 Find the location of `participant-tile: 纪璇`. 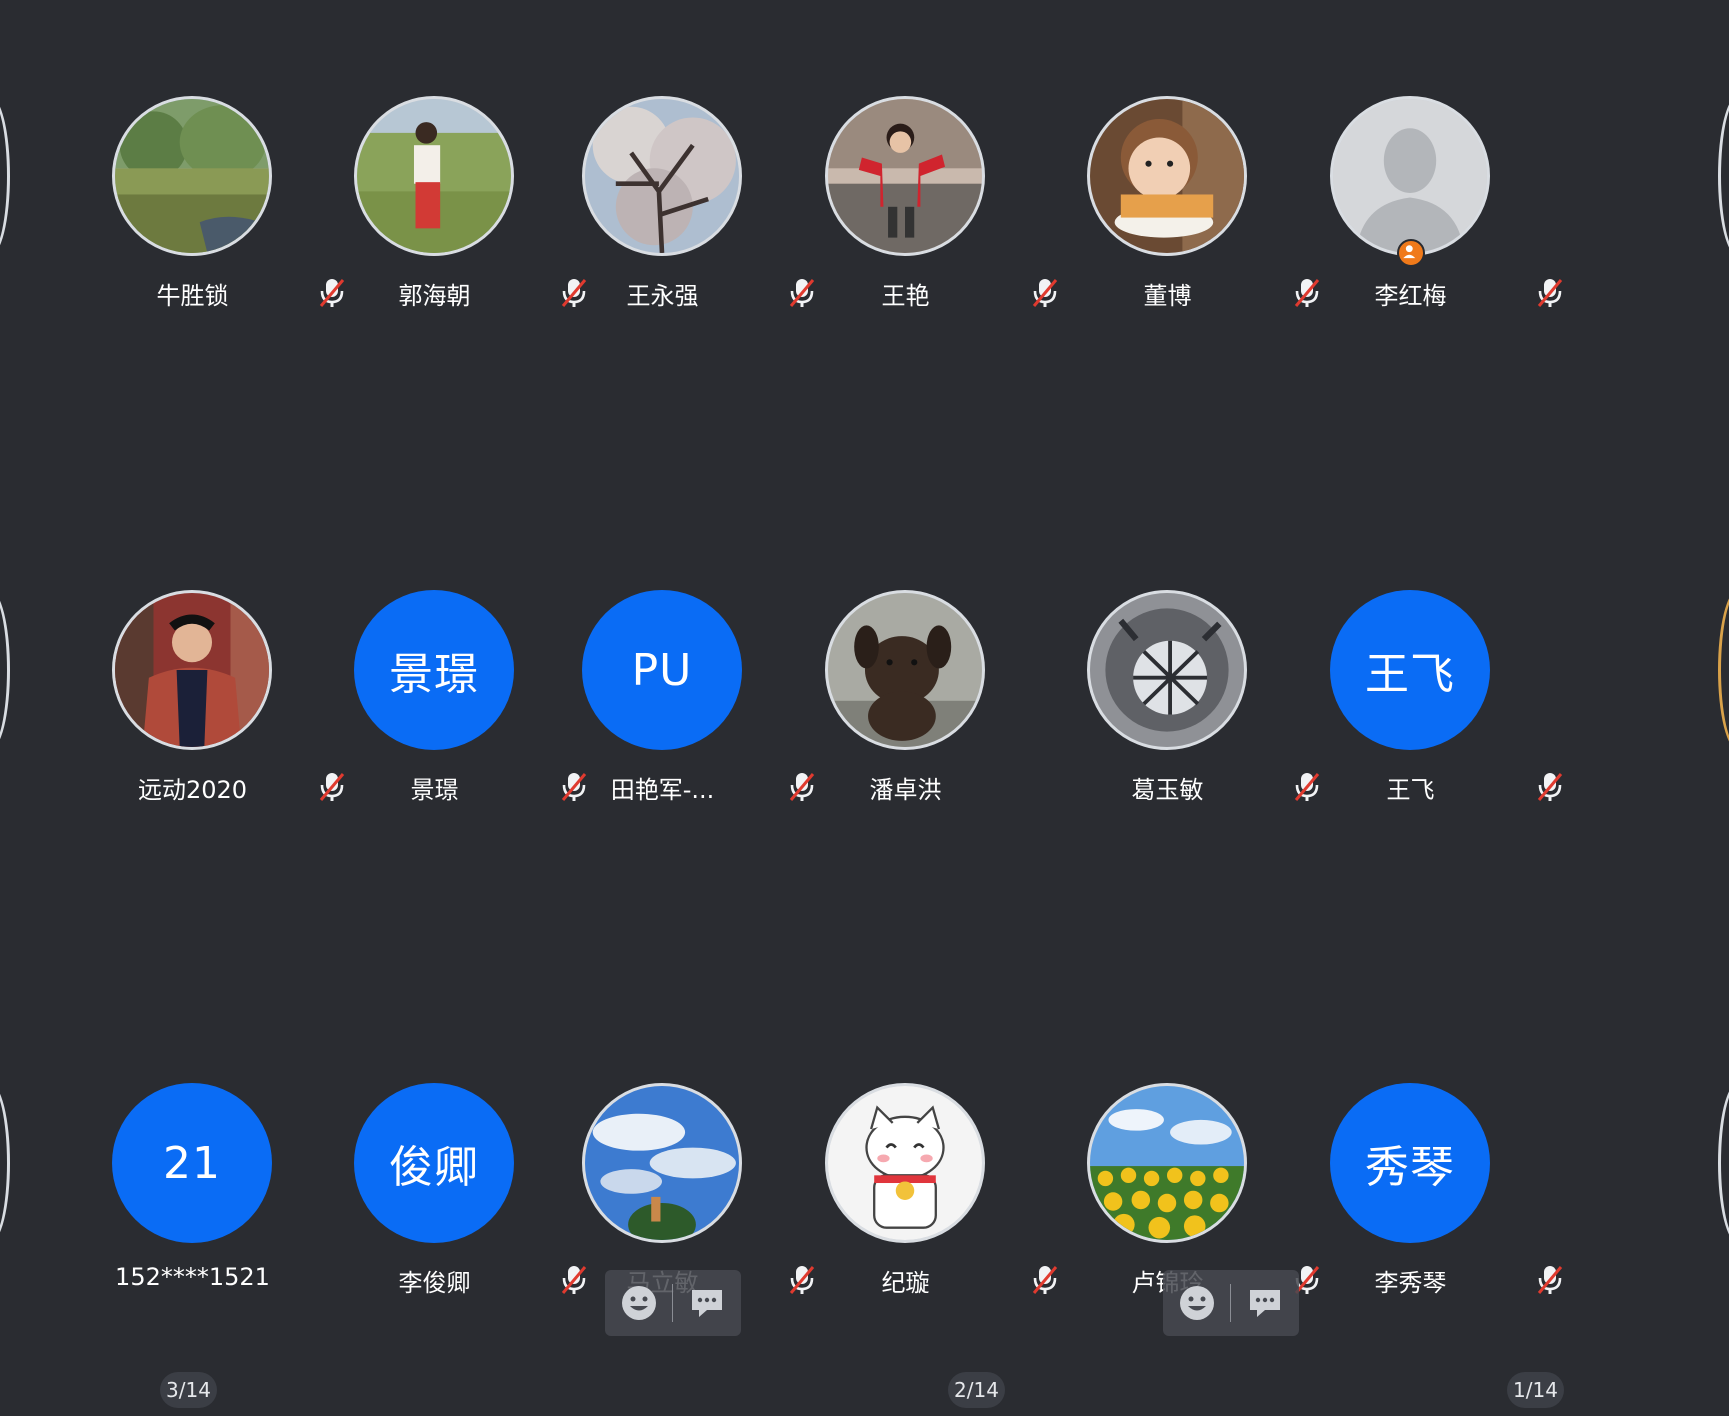

participant-tile: 纪璇 is located at coordinates (933, 1203).